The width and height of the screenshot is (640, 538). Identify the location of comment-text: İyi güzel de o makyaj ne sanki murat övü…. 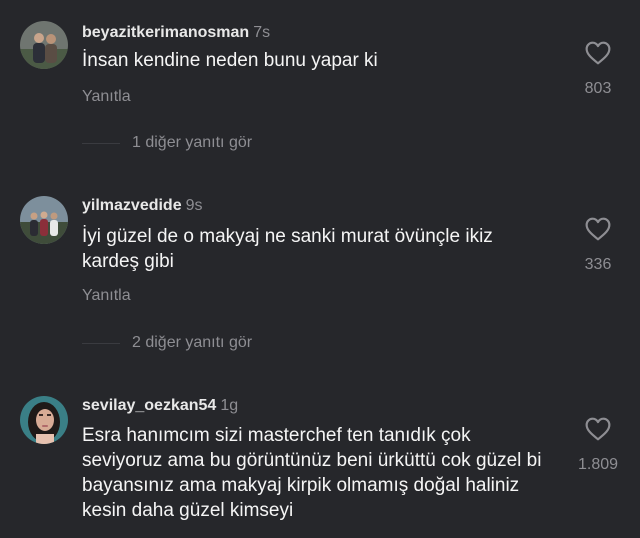
(287, 249).